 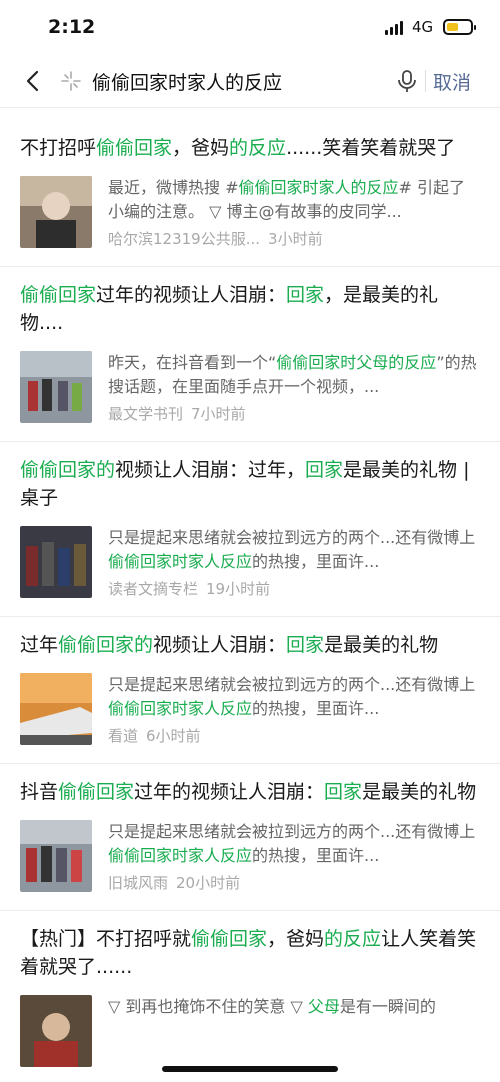 I want to click on result-meta: 看道 6小时前, so click(x=154, y=735).